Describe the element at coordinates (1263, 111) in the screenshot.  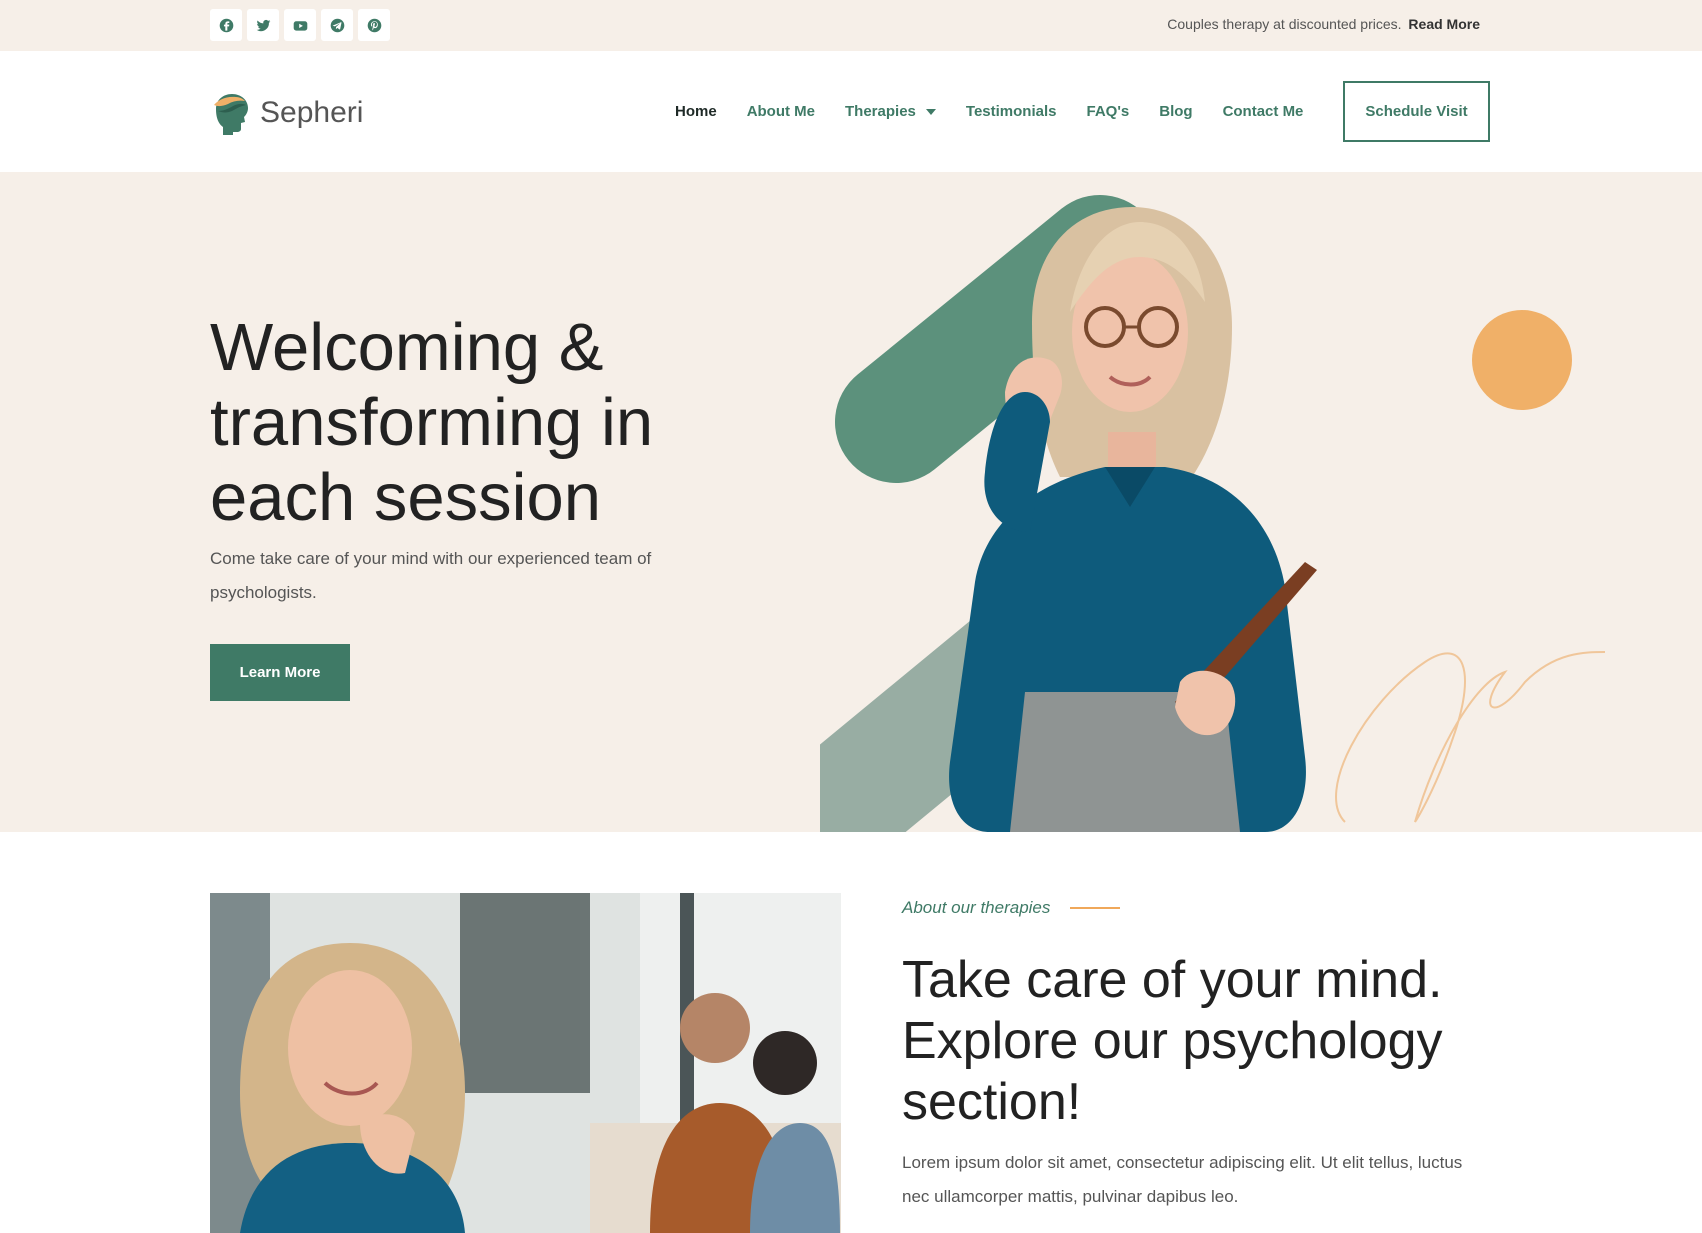
I see `nav-contact: Contact Me` at that location.